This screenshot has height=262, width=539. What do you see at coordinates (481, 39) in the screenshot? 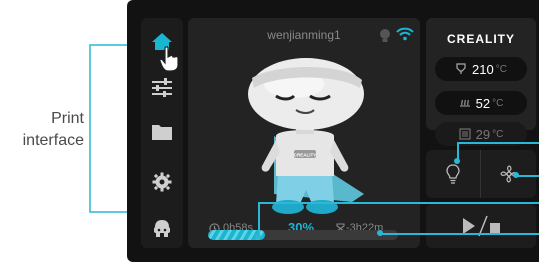
I see `brand-logo: CREALITY` at bounding box center [481, 39].